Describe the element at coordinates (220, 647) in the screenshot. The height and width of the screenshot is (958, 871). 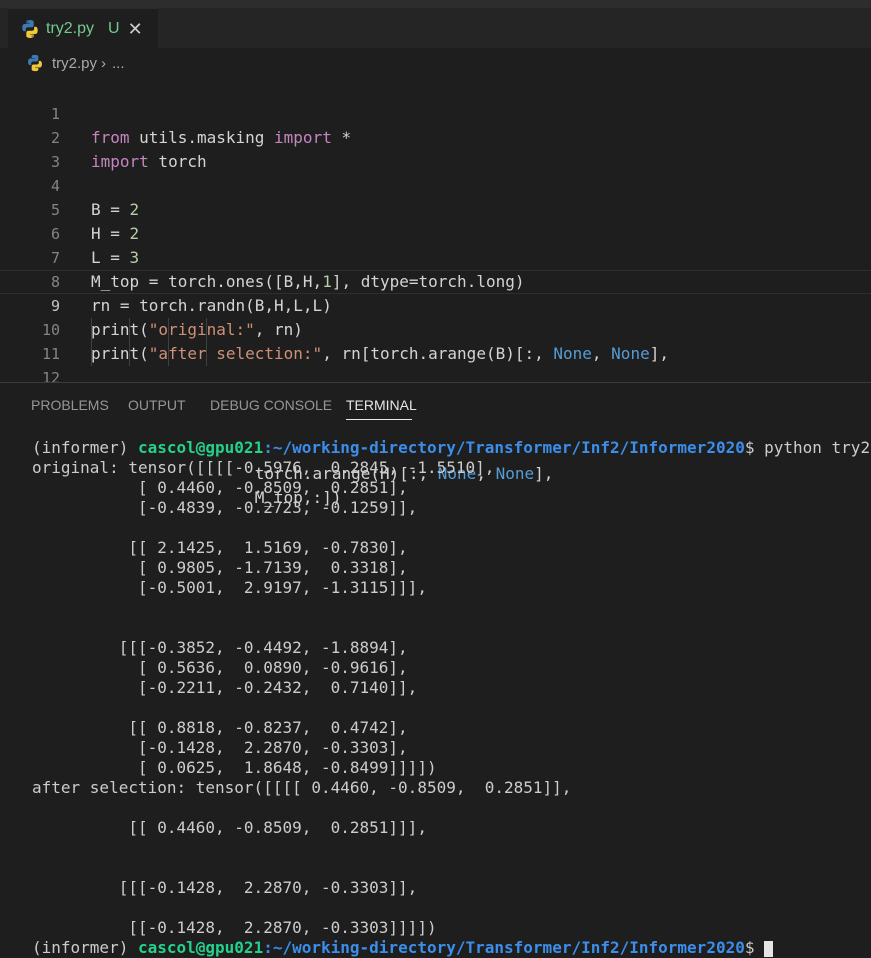
I see `terminal-output-line: [[[-0.3852, -0.4492, -1.8894],` at that location.